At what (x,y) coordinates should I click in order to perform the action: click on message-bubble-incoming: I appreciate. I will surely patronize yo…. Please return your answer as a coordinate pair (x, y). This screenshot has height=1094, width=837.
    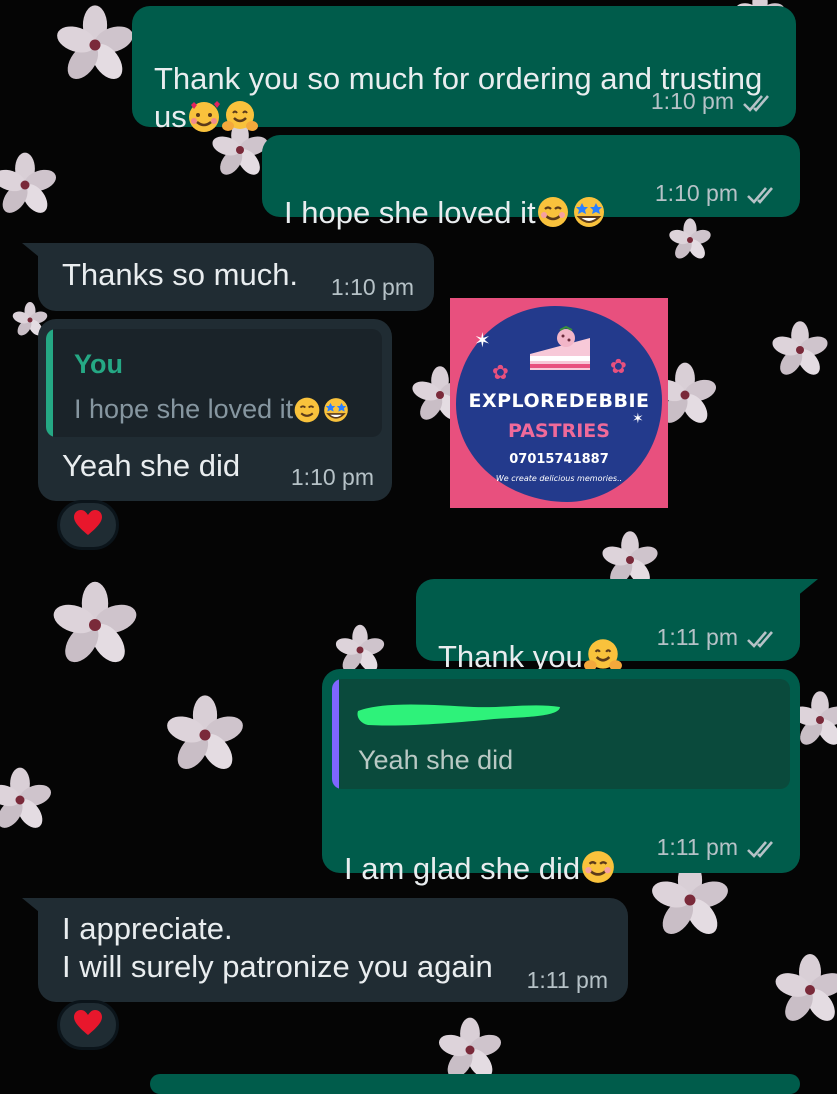
    Looking at the image, I should click on (333, 950).